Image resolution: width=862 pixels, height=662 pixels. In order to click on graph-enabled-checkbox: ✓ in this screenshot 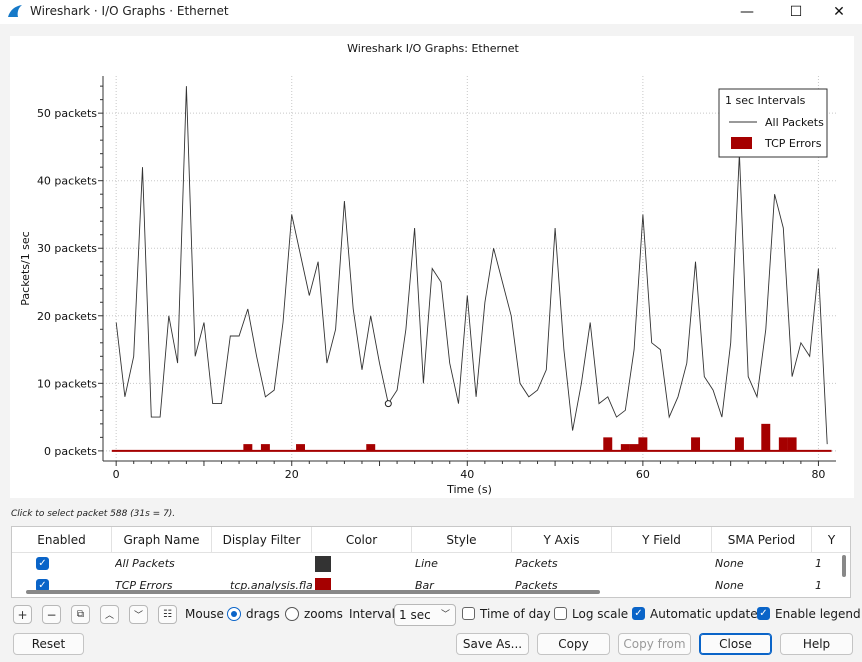, I will do `click(42, 563)`.